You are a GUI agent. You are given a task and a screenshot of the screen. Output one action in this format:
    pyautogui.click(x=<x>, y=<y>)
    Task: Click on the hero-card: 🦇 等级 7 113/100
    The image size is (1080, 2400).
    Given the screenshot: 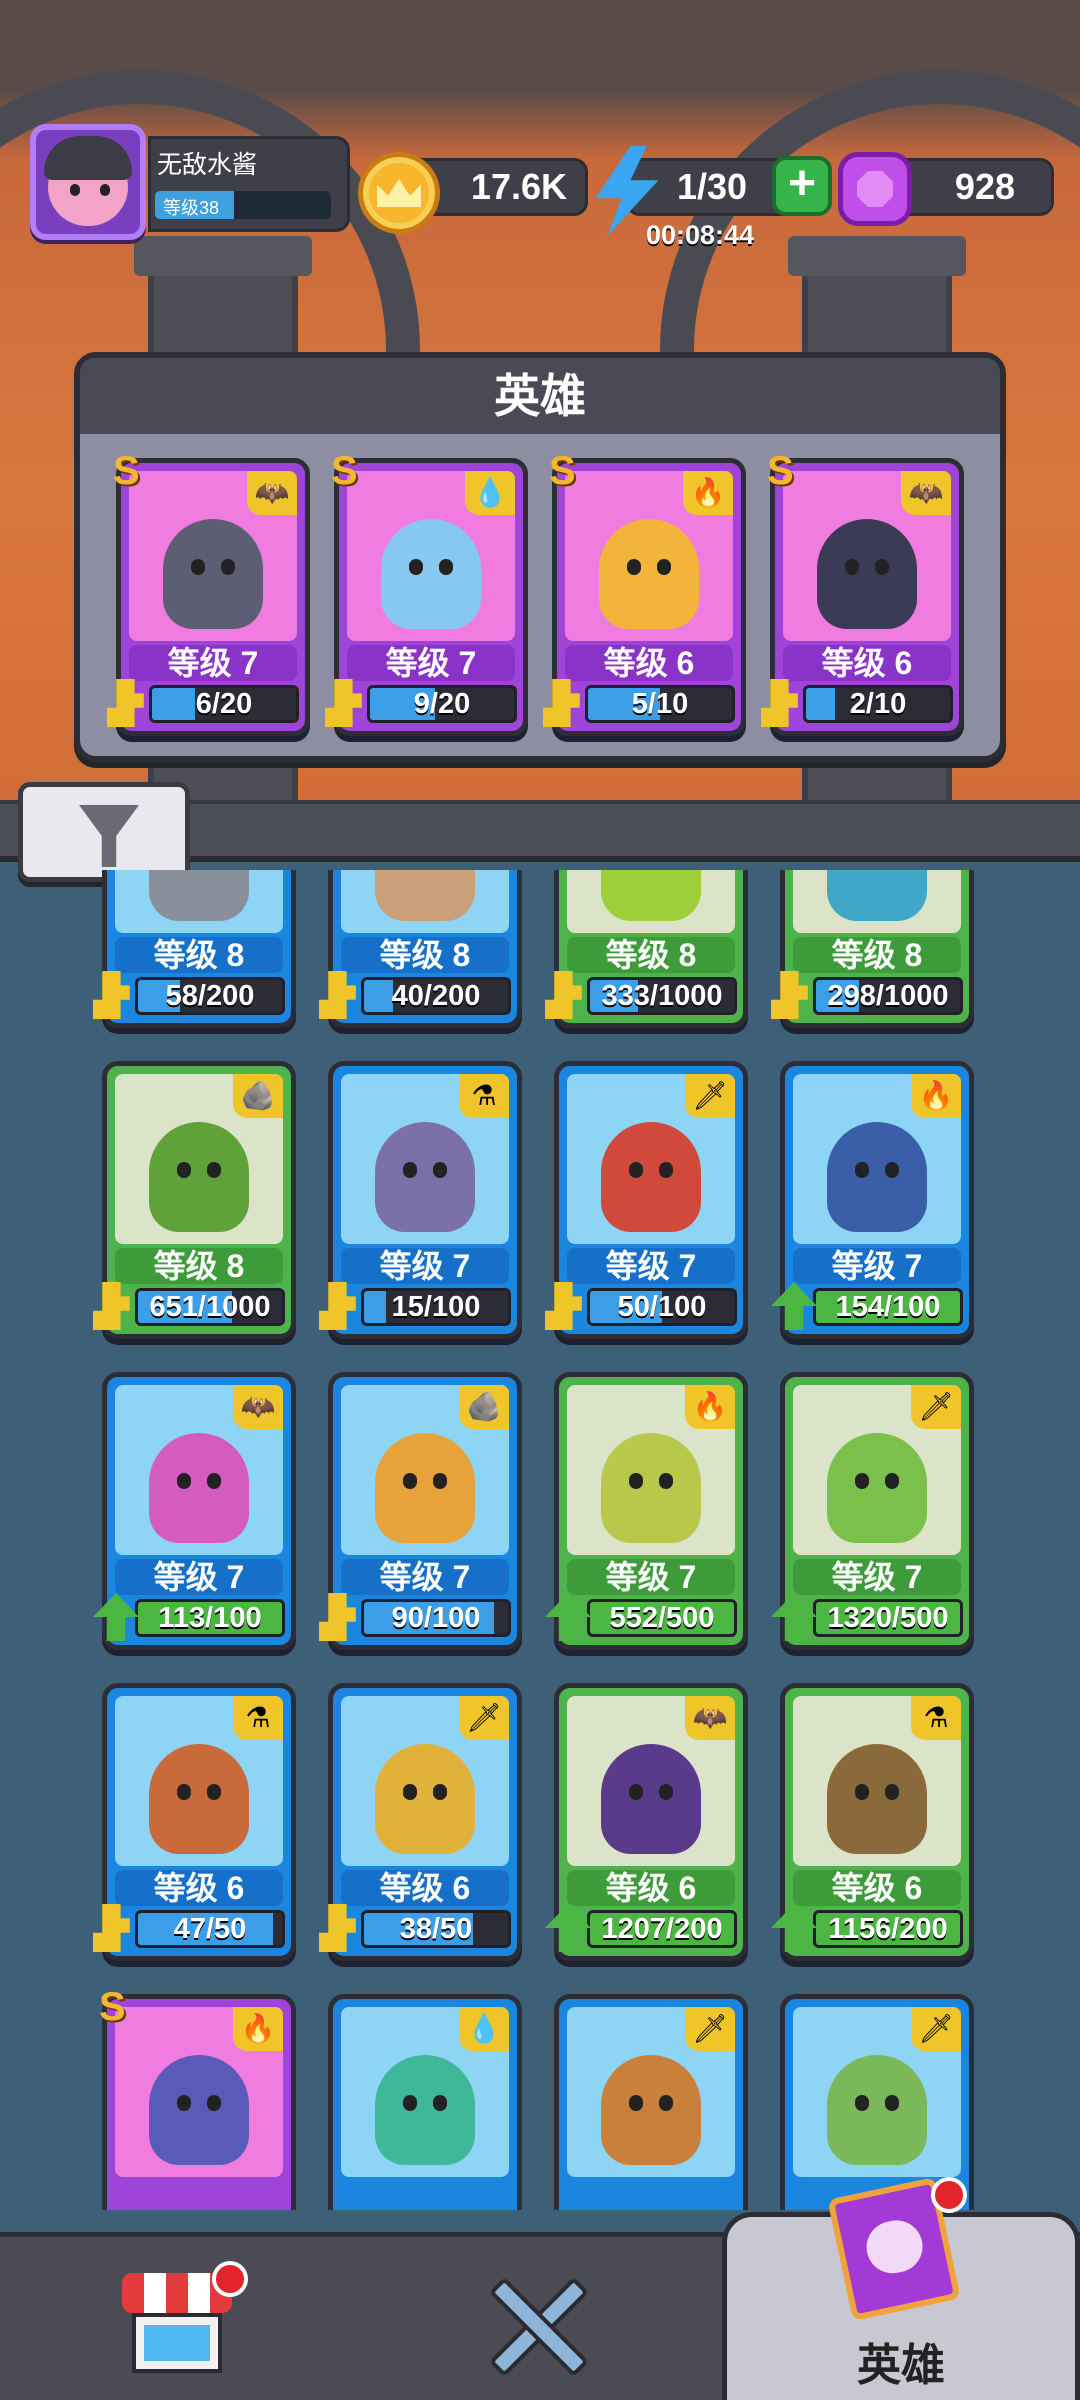 What is the action you would take?
    pyautogui.click(x=194, y=1511)
    